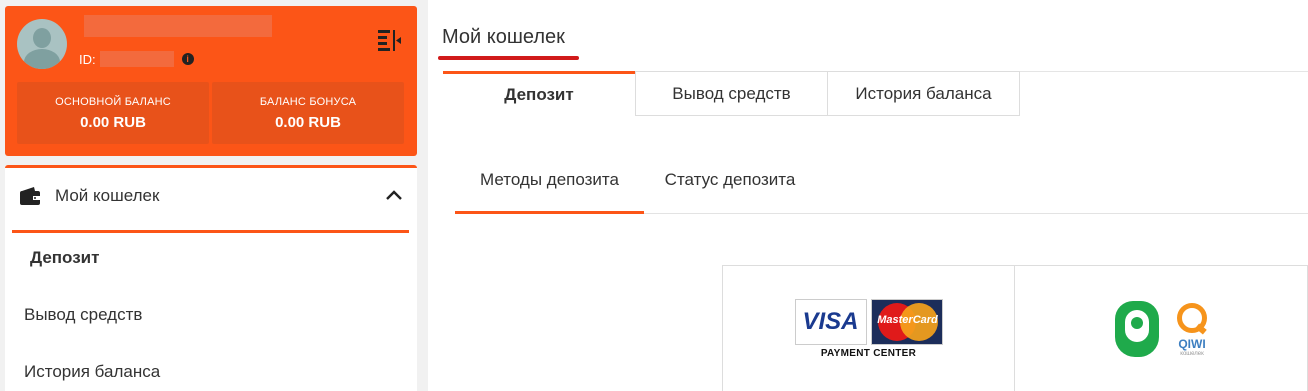  I want to click on method-card-qiwi: QIWI кошелек, so click(1161, 328).